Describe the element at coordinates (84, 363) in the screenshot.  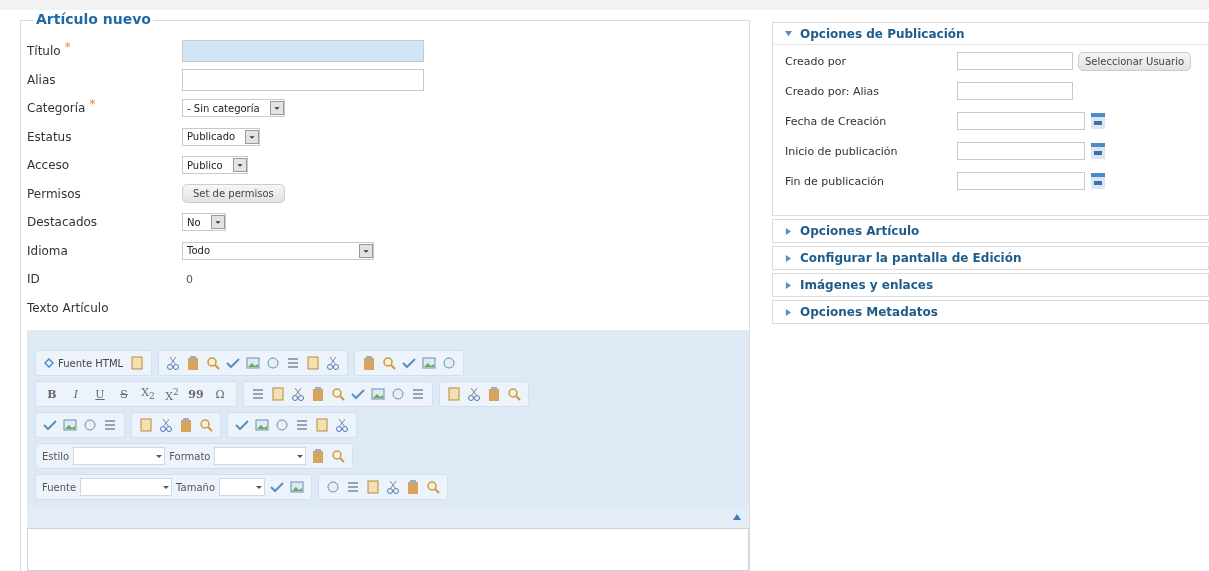
I see `source-button: Fuente HTML` at that location.